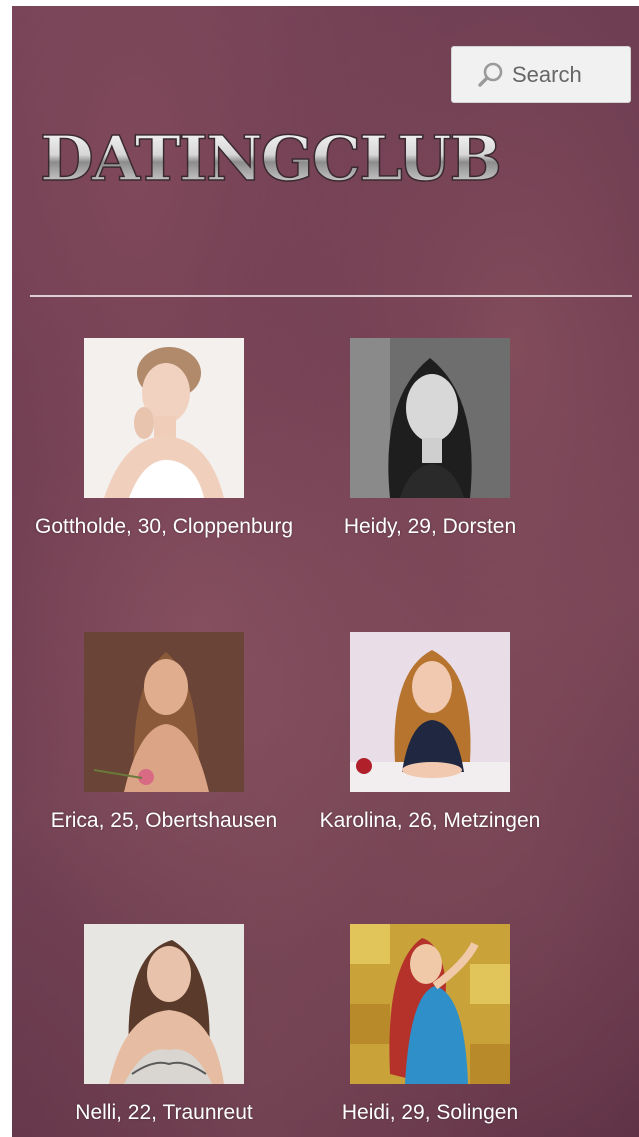 This screenshot has height=1137, width=639. I want to click on search-icon, so click(491, 75).